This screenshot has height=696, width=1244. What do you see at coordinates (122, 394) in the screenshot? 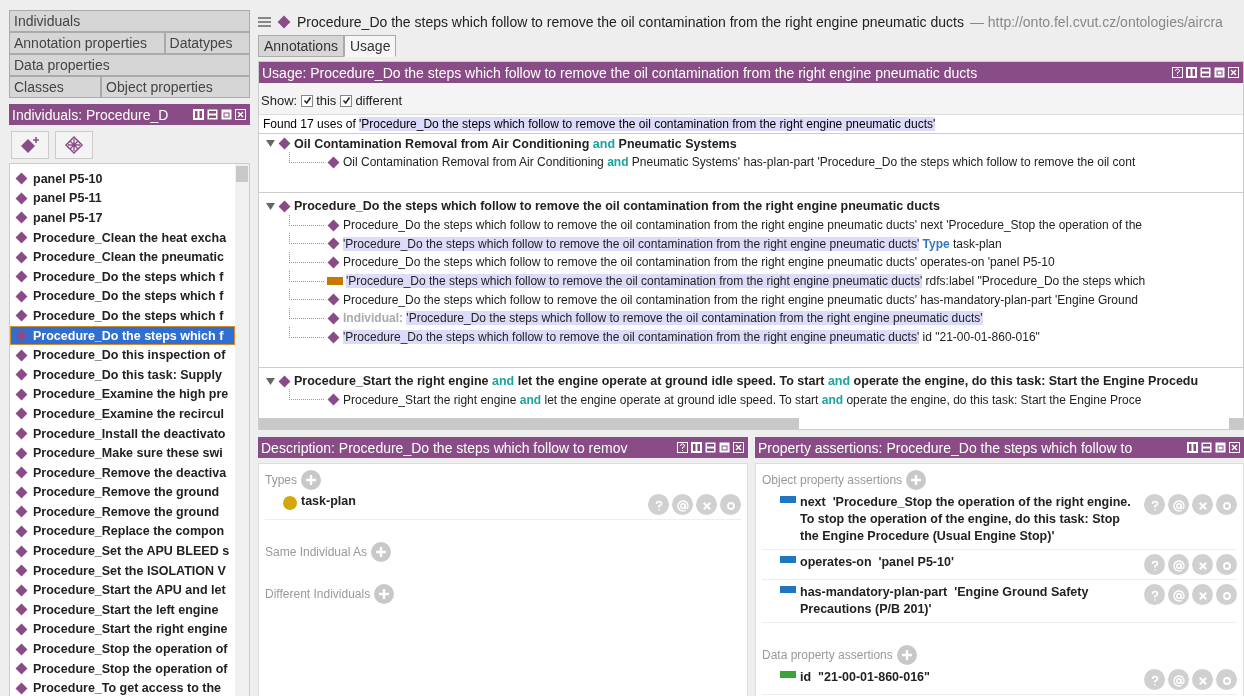
I see `individual-item: Procedure_Examine the high pre` at bounding box center [122, 394].